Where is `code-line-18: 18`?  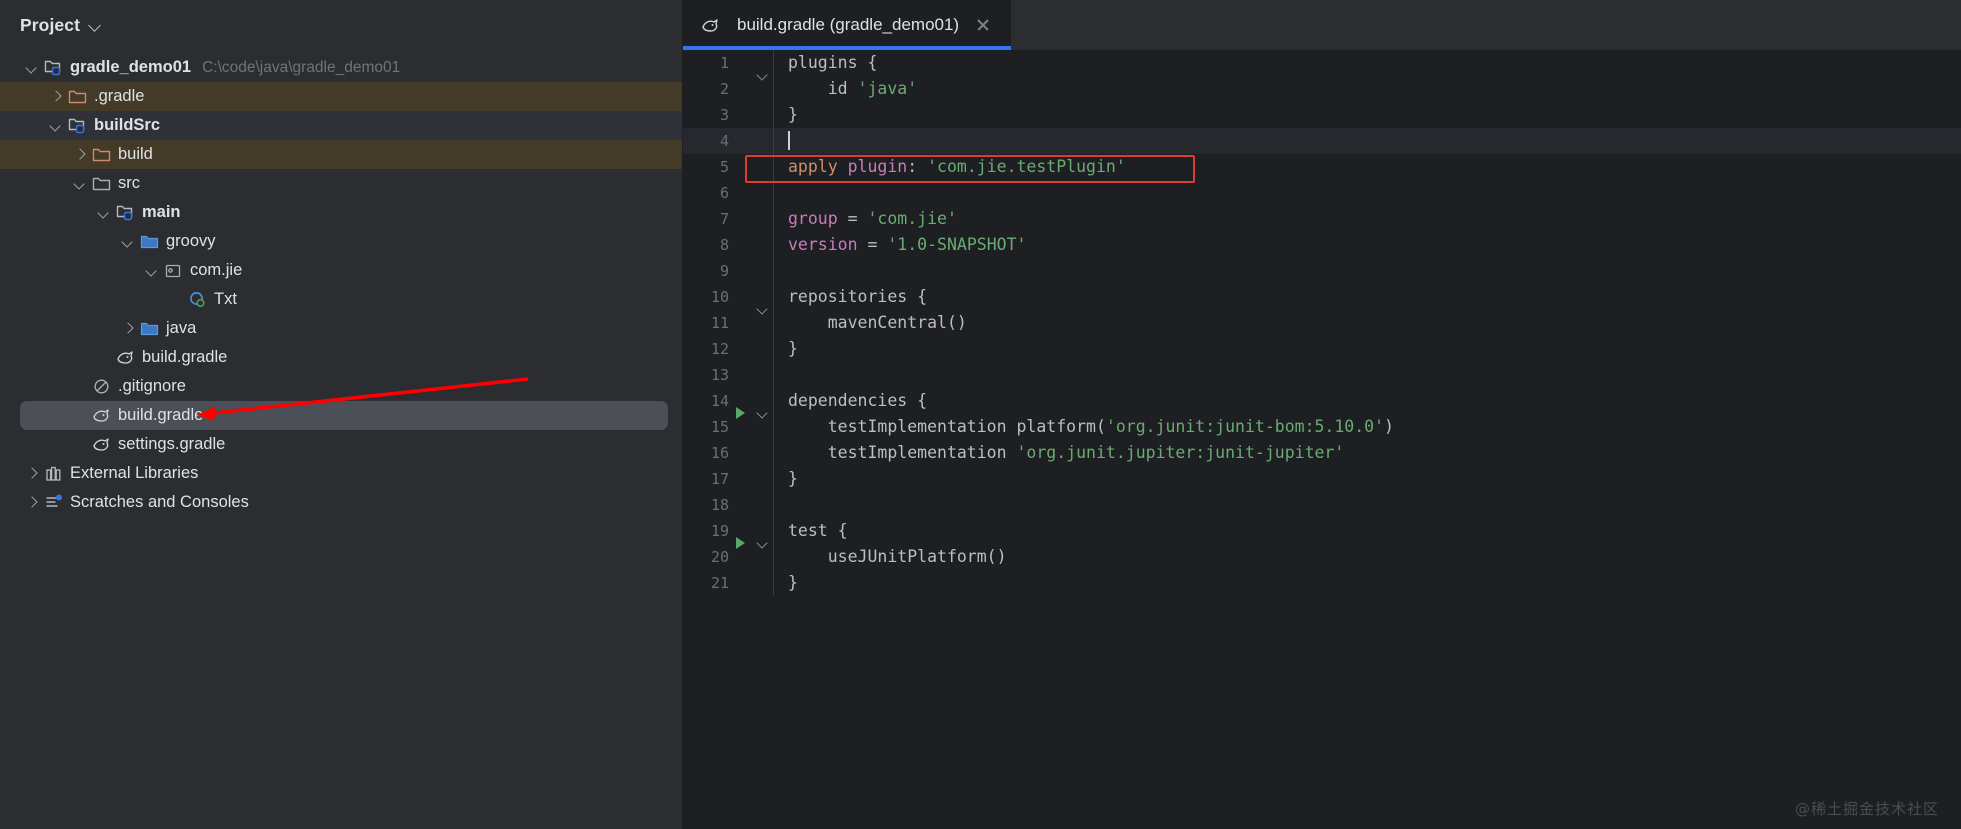
code-line-18: 18 is located at coordinates (1322, 505).